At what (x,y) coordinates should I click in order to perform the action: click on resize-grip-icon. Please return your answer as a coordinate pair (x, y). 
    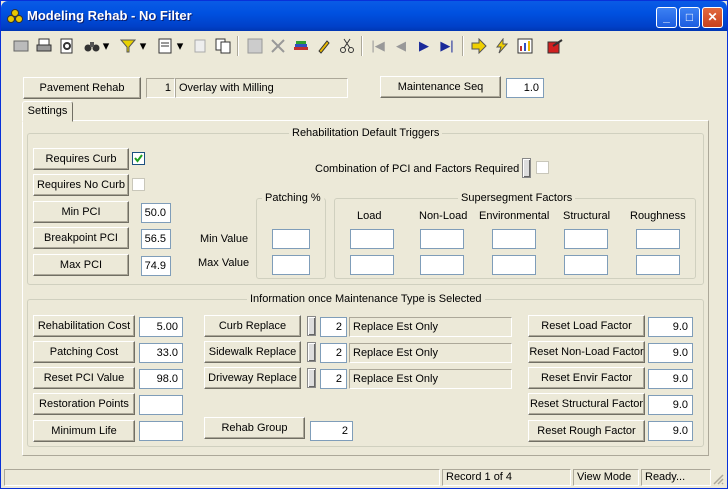
    Looking at the image, I should click on (718, 479).